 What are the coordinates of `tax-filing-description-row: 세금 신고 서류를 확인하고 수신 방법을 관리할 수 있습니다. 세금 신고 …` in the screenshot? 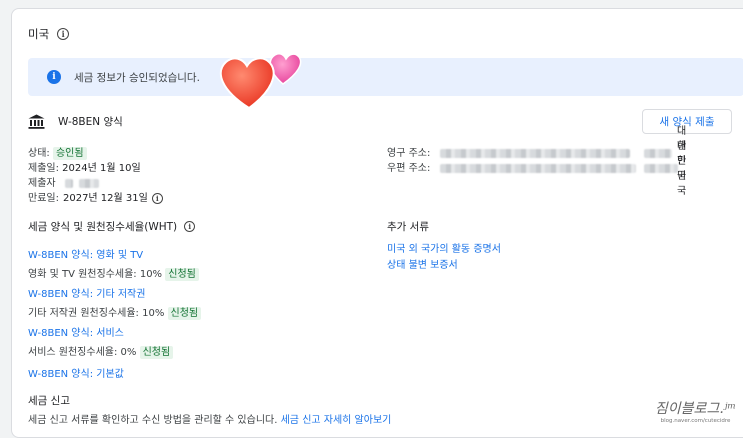 It's located at (209, 418).